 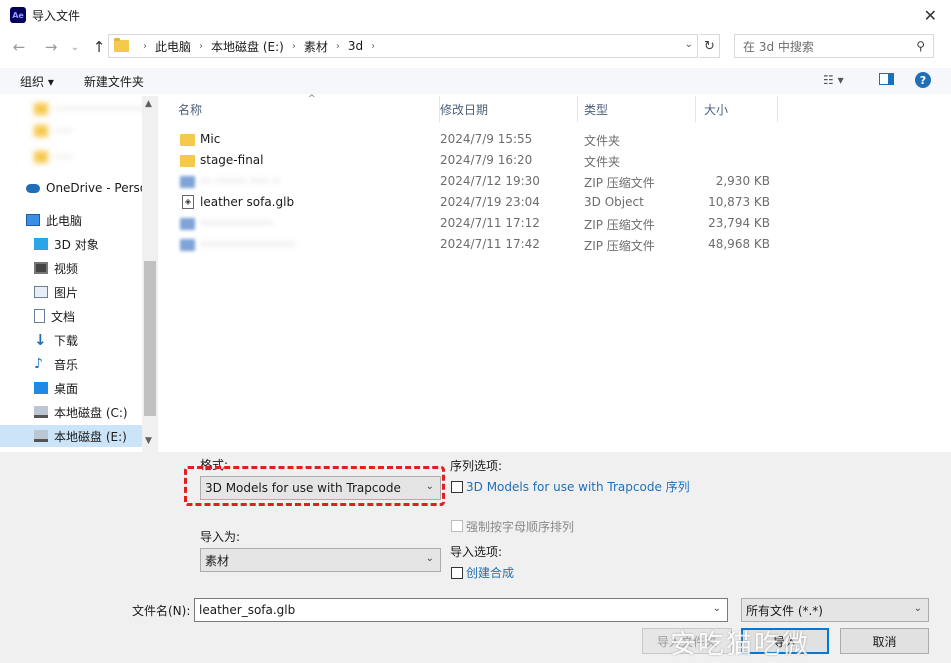 I want to click on computer-icon, so click(x=33, y=220).